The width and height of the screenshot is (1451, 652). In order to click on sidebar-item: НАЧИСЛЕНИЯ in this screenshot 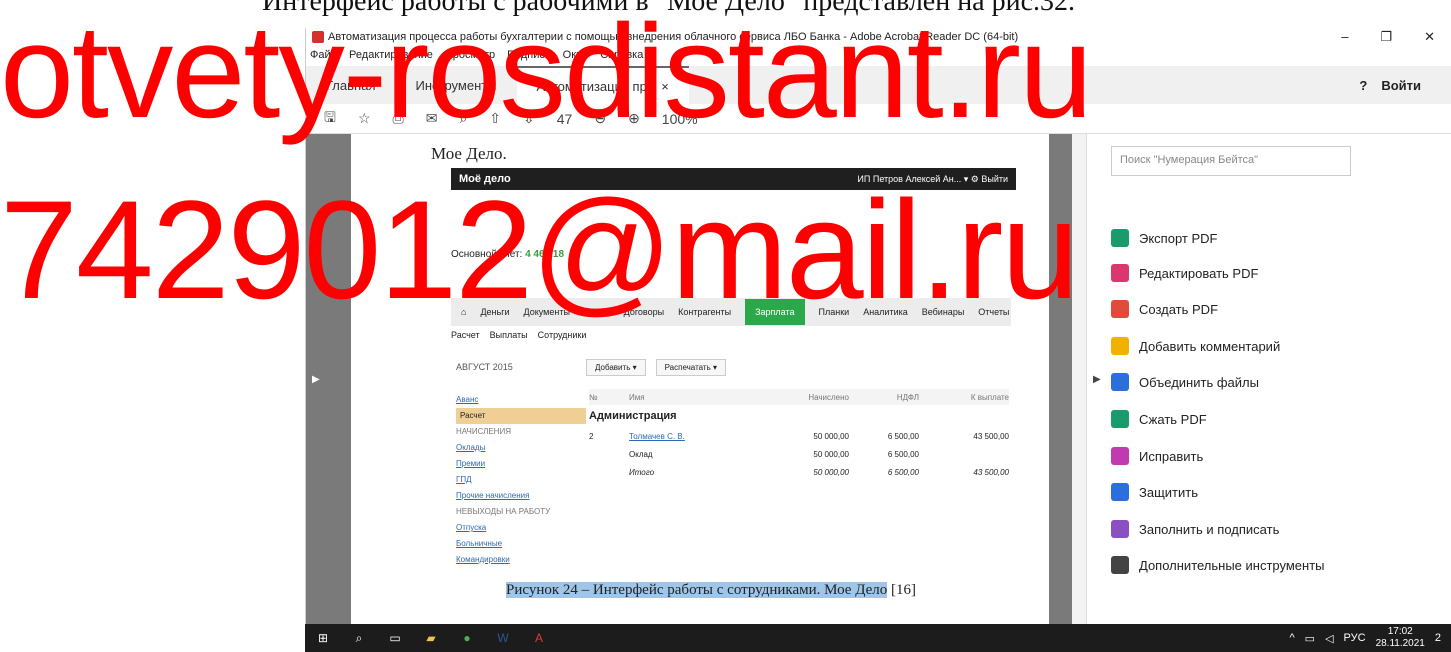, I will do `click(483, 431)`.